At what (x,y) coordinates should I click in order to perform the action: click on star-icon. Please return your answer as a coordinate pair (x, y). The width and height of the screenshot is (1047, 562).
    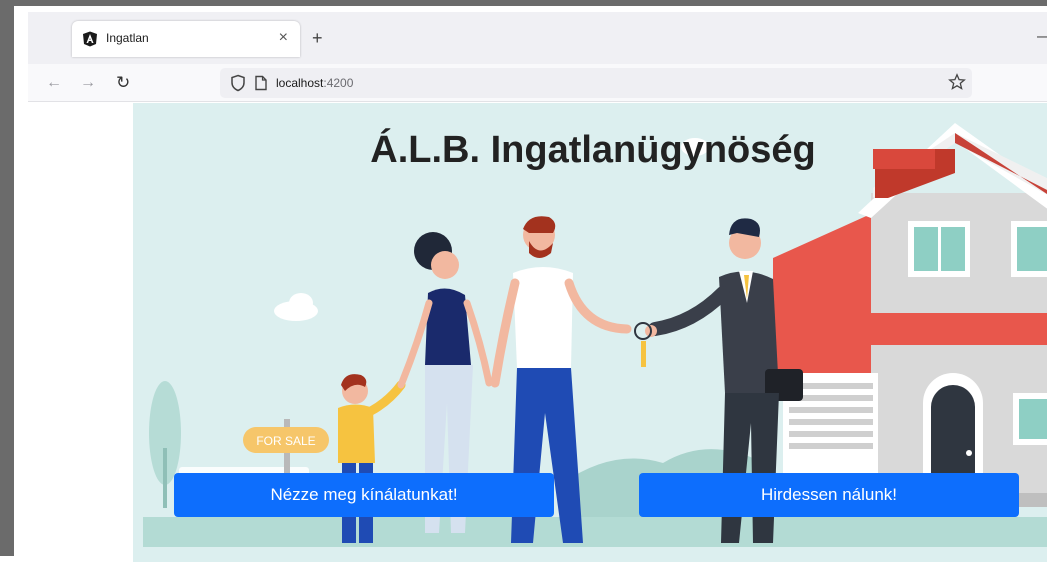
    Looking at the image, I should click on (957, 82).